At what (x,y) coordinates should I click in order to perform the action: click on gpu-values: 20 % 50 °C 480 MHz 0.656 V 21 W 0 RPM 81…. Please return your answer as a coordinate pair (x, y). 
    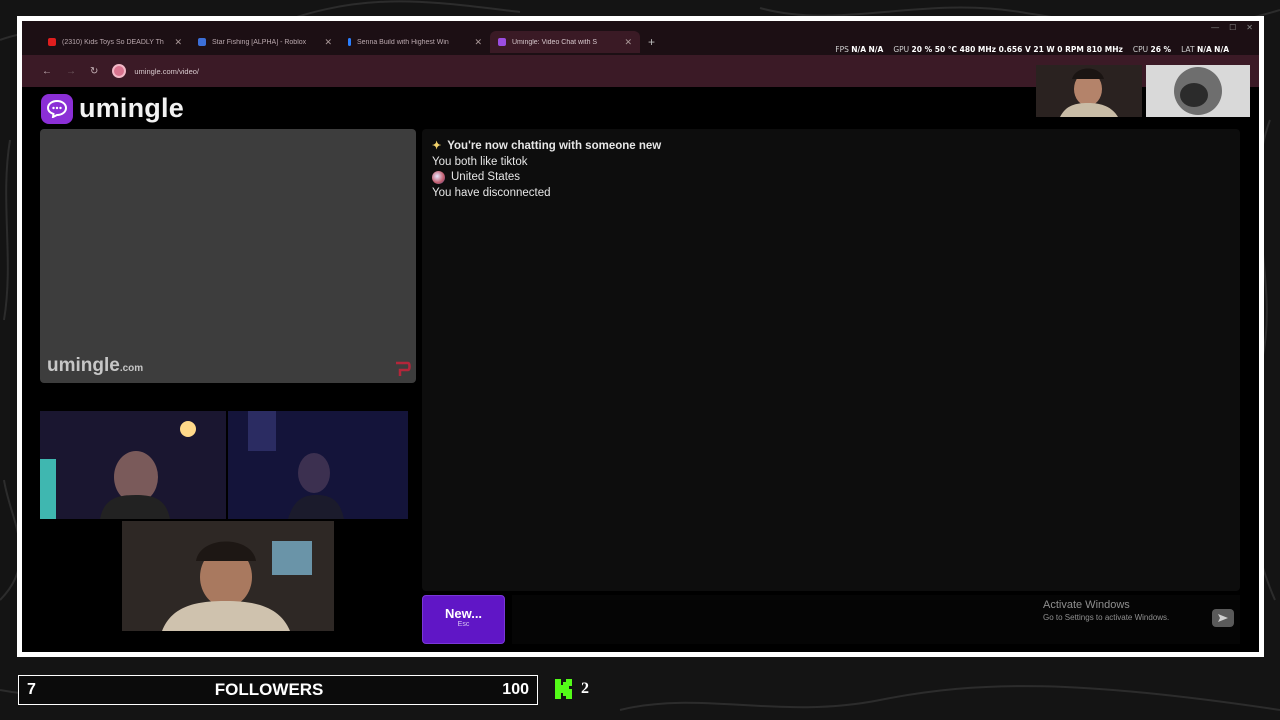
    Looking at the image, I should click on (1017, 49).